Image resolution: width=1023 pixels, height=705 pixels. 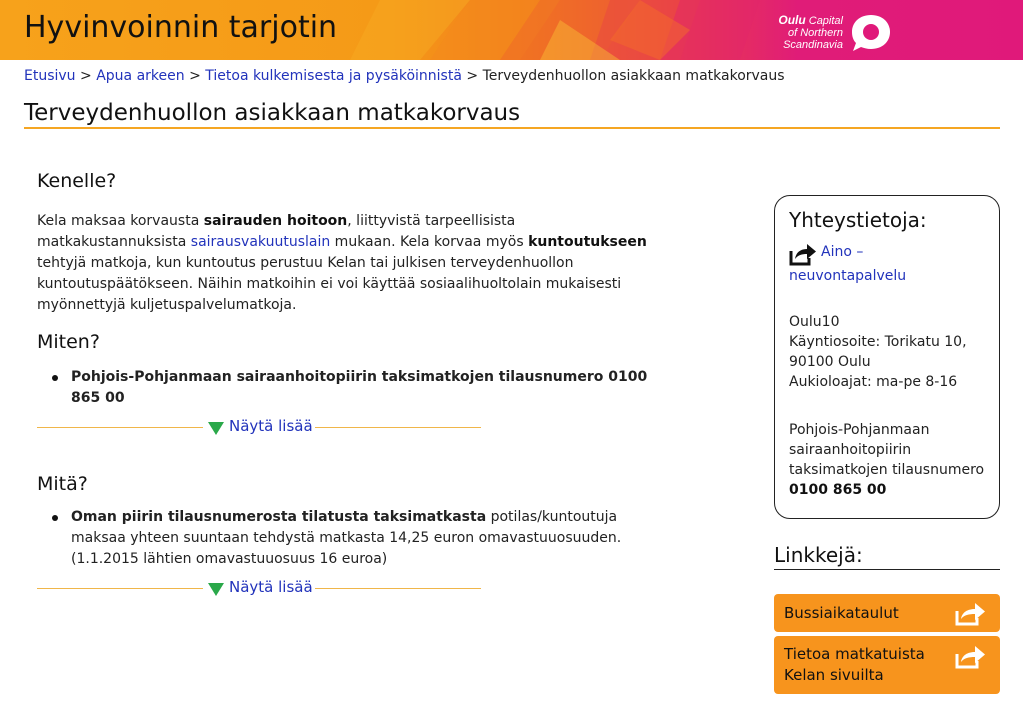 What do you see at coordinates (854, 654) in the screenshot?
I see `link-label-line-1: Tietoa matkatuista` at bounding box center [854, 654].